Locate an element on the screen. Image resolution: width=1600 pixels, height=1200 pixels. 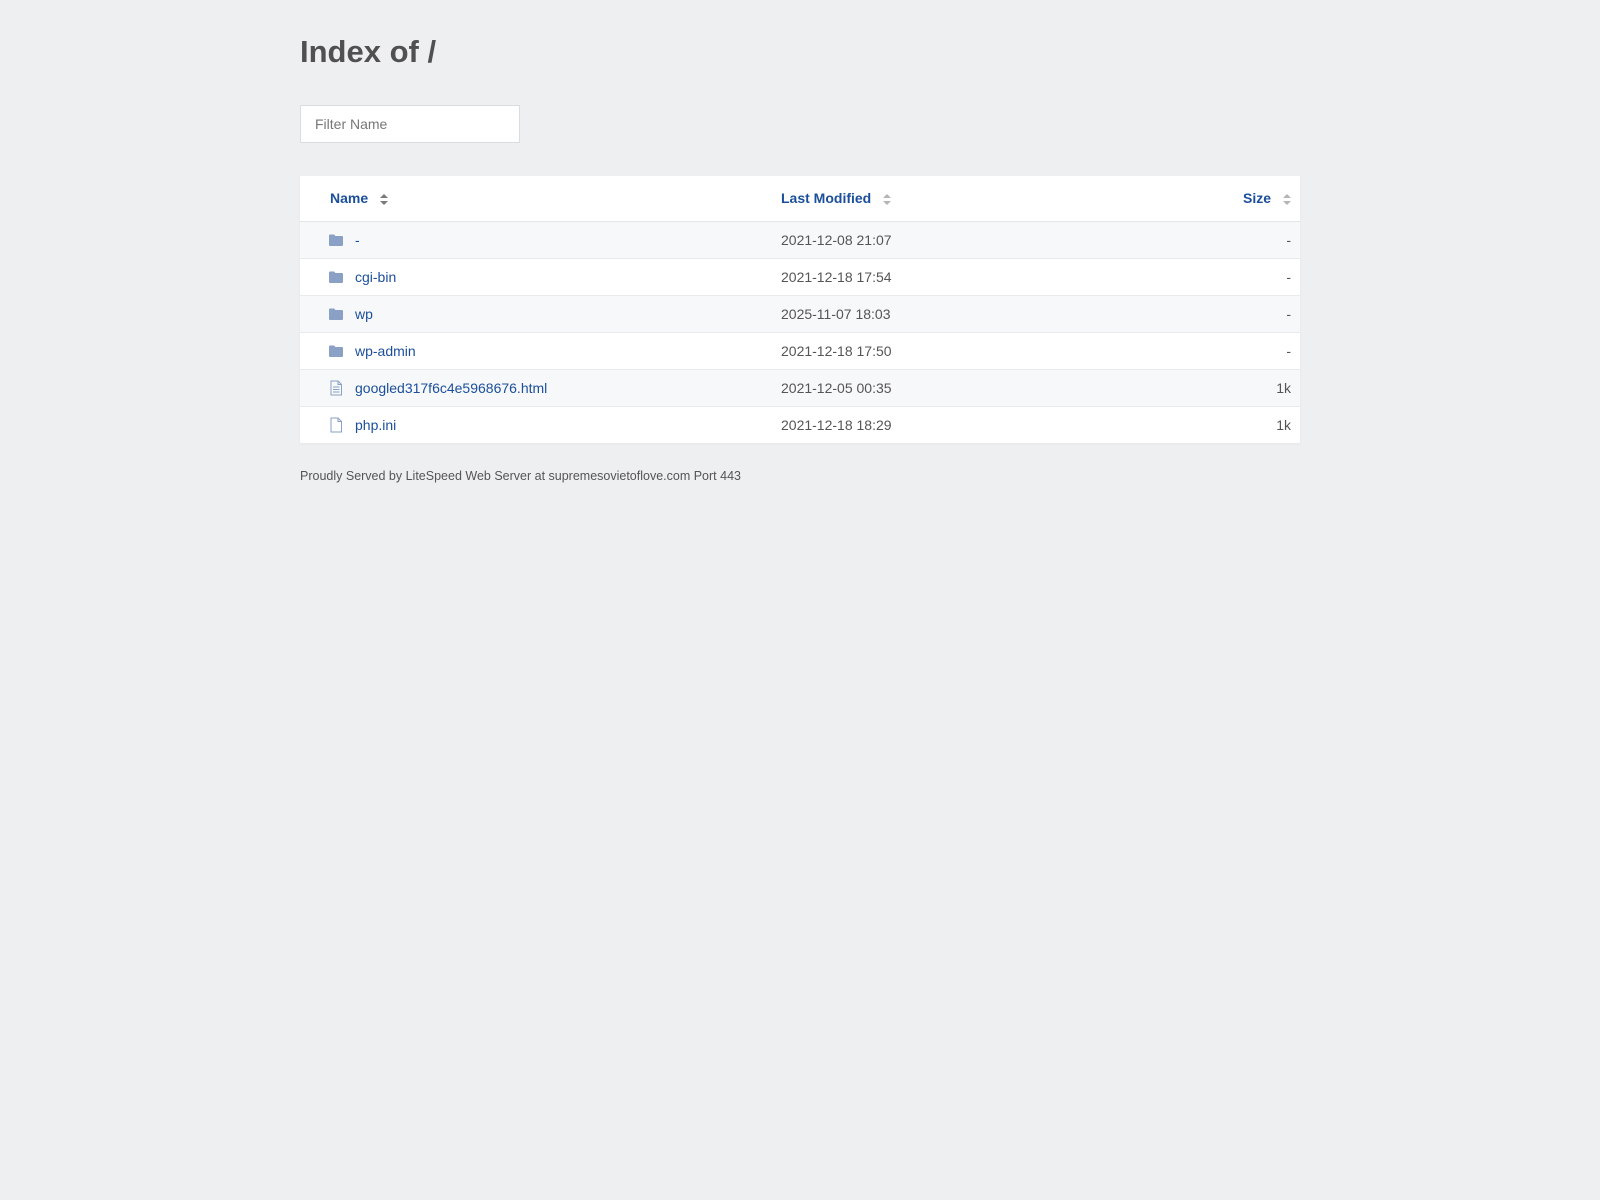
table-row: - 2021-12-08 21:07 - is located at coordinates (800, 240).